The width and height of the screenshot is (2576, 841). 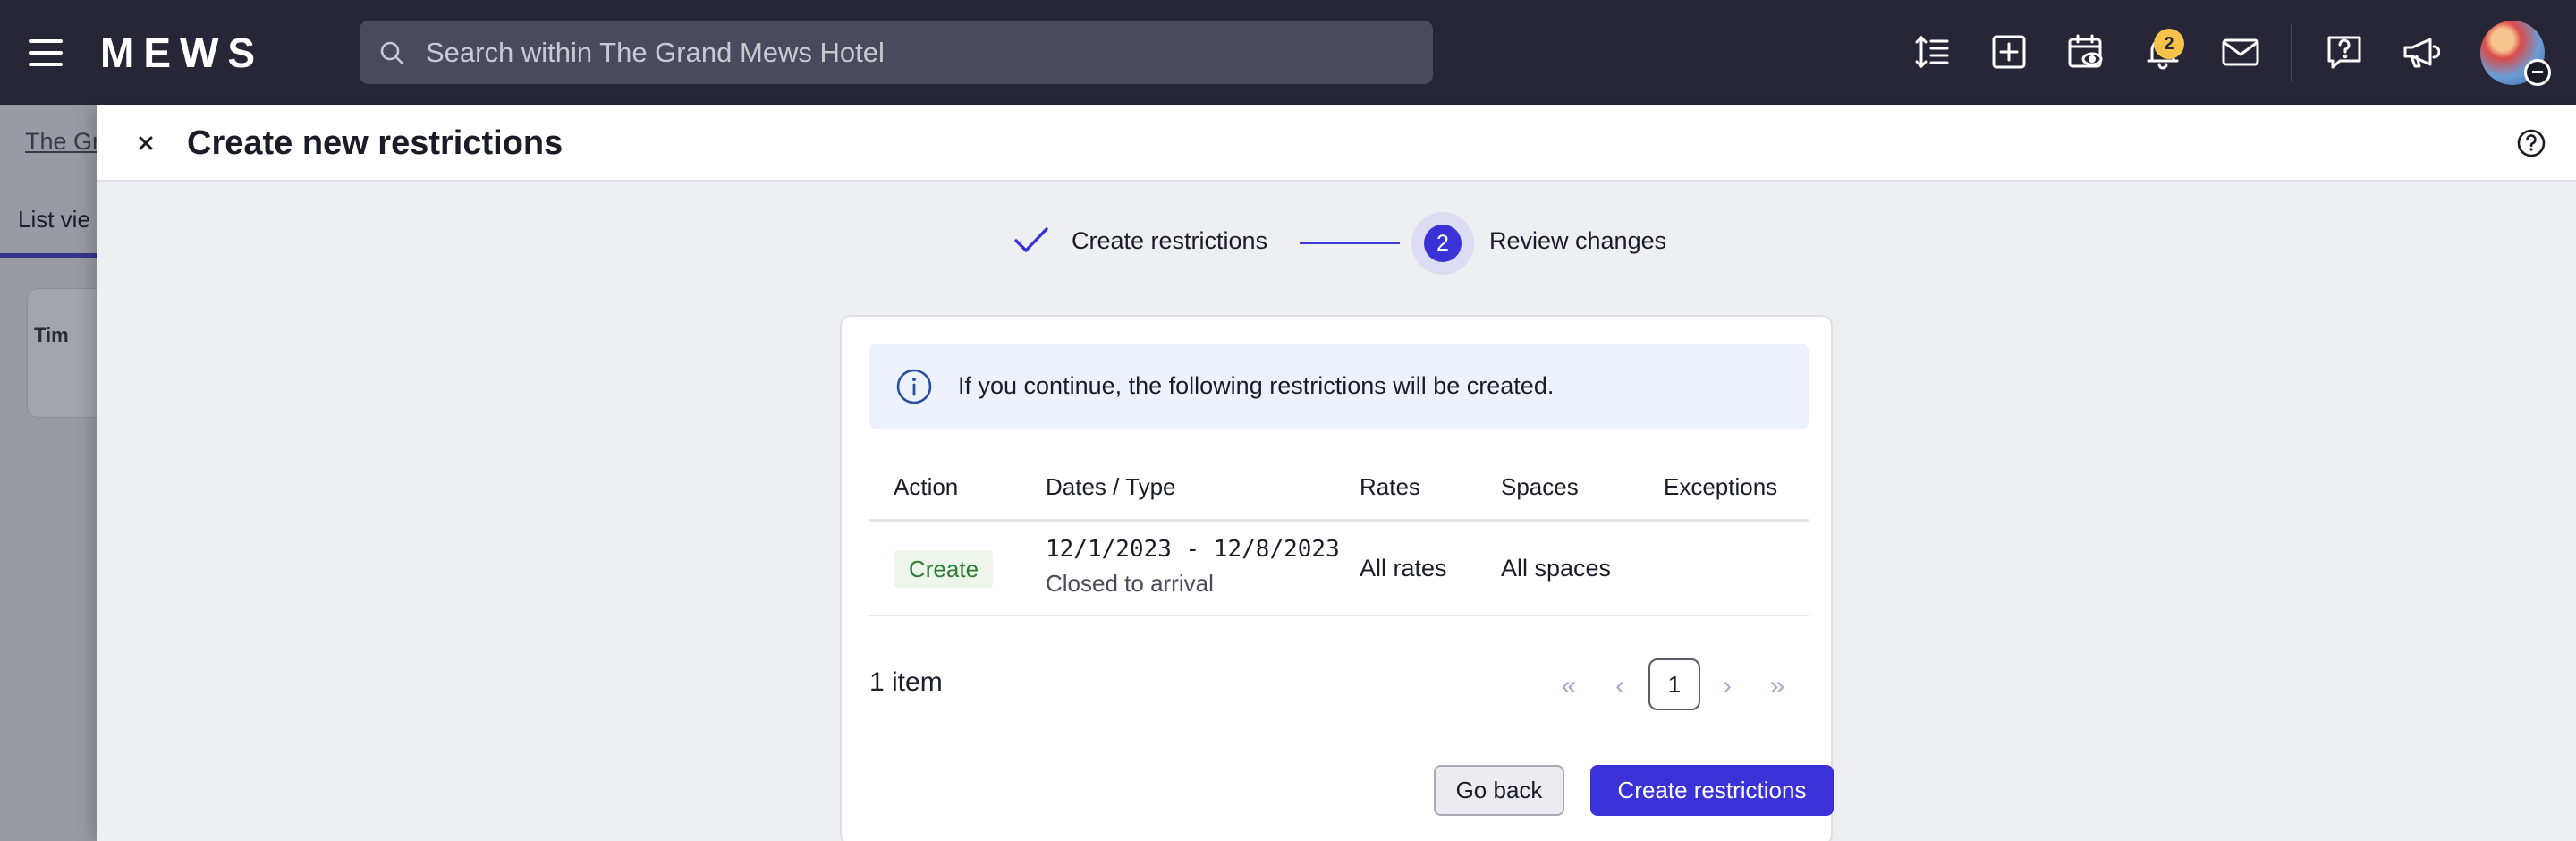 What do you see at coordinates (146, 143) in the screenshot?
I see `close-icon` at bounding box center [146, 143].